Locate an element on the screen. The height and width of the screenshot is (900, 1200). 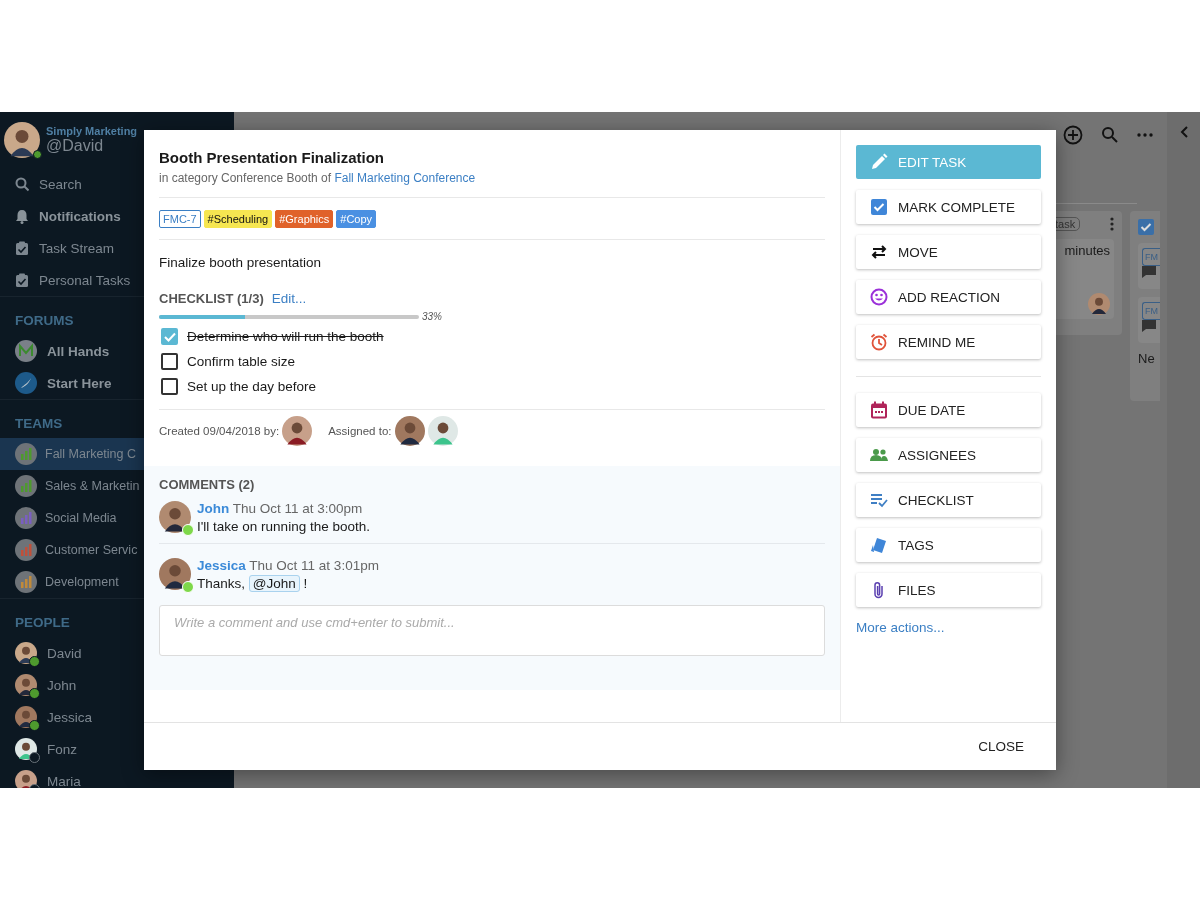
alarm-clock-icon is located at coordinates (879, 342).